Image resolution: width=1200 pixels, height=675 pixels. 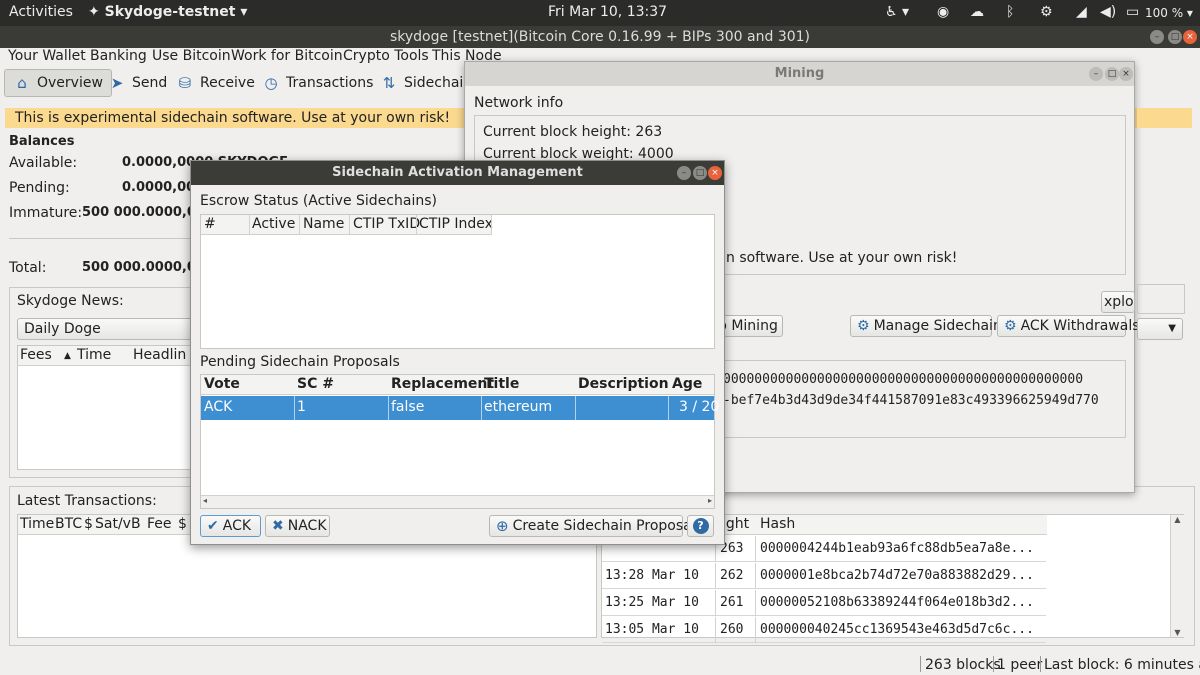 I want to click on mining-close-icon: ×, so click(x=1126, y=74).